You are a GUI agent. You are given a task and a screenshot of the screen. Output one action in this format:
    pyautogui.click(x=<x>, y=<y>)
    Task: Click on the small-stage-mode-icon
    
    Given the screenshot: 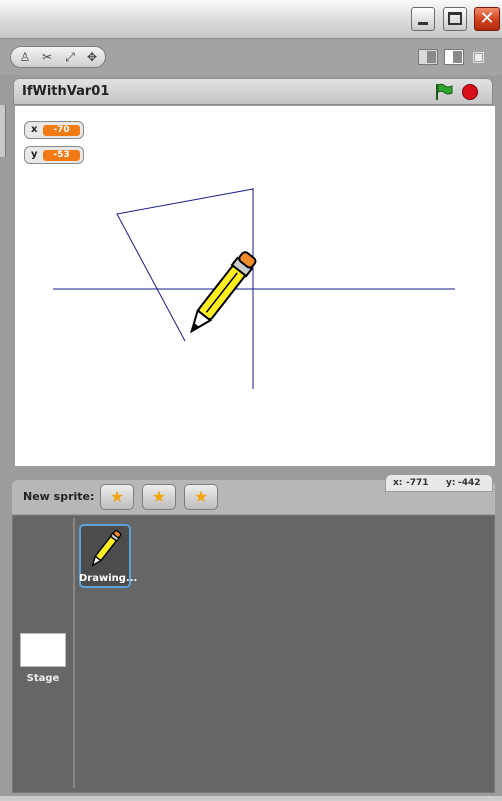 What is the action you would take?
    pyautogui.click(x=428, y=57)
    